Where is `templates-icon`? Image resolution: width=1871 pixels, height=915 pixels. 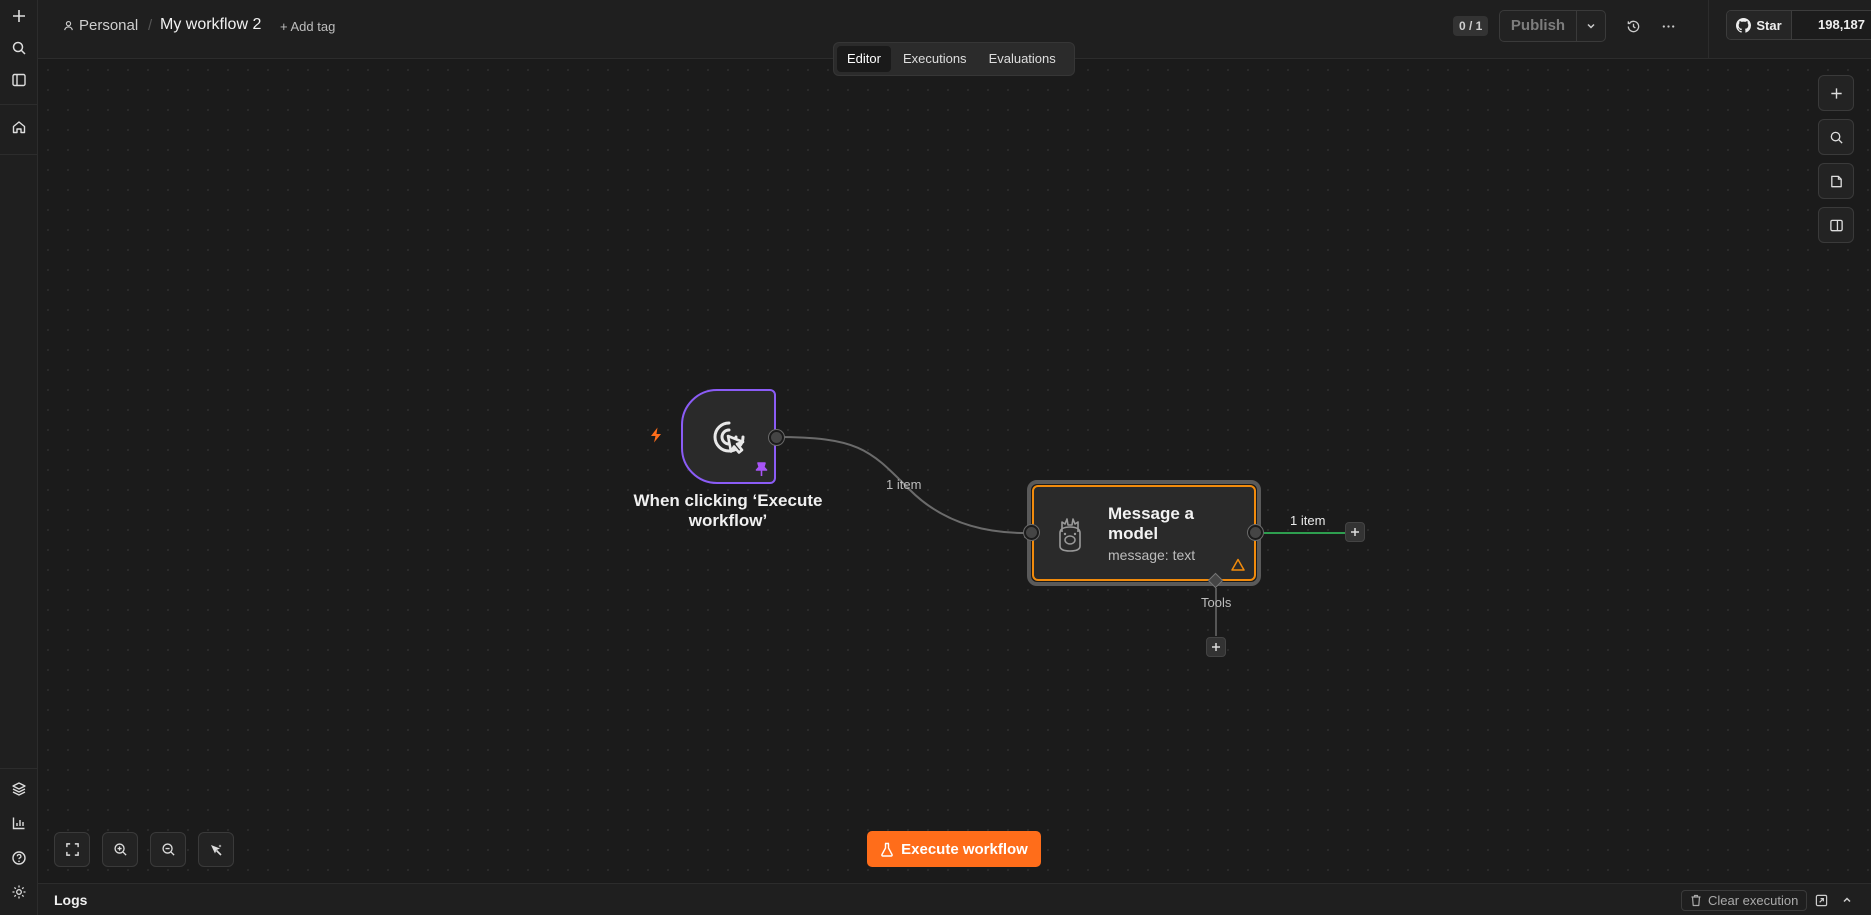
templates-icon is located at coordinates (19, 789).